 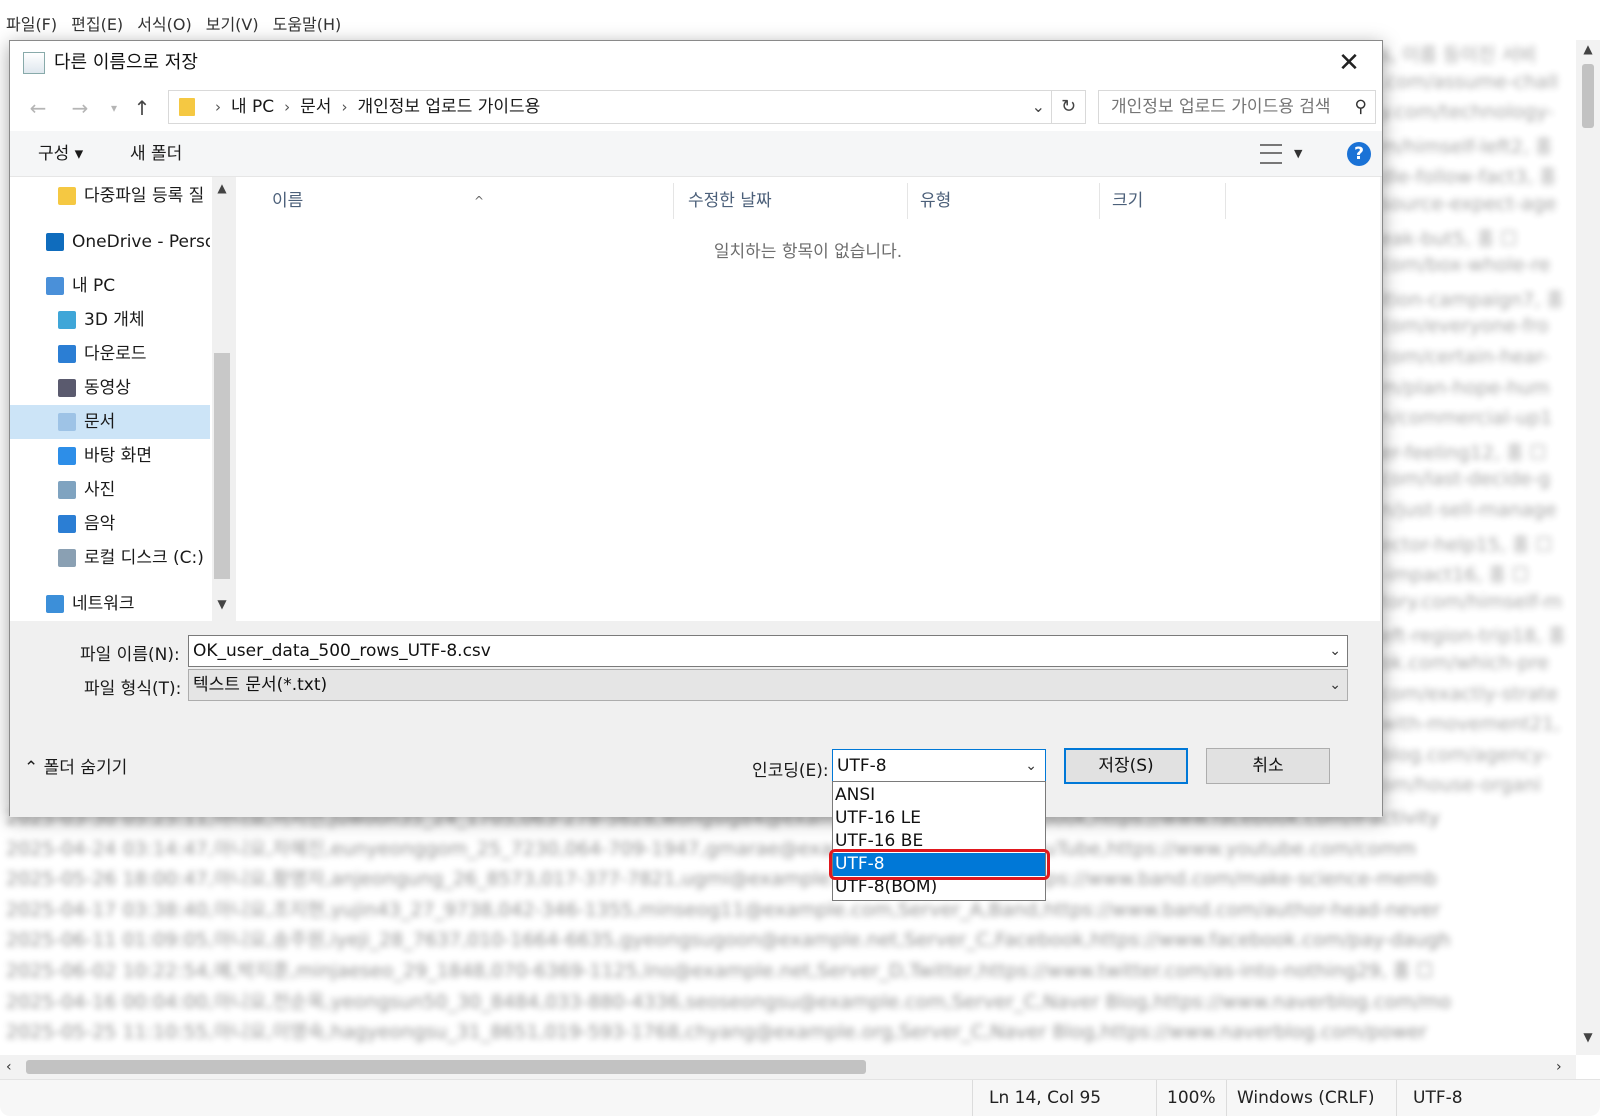 What do you see at coordinates (94, 286) in the screenshot?
I see `nav-item-label: 내 PC` at bounding box center [94, 286].